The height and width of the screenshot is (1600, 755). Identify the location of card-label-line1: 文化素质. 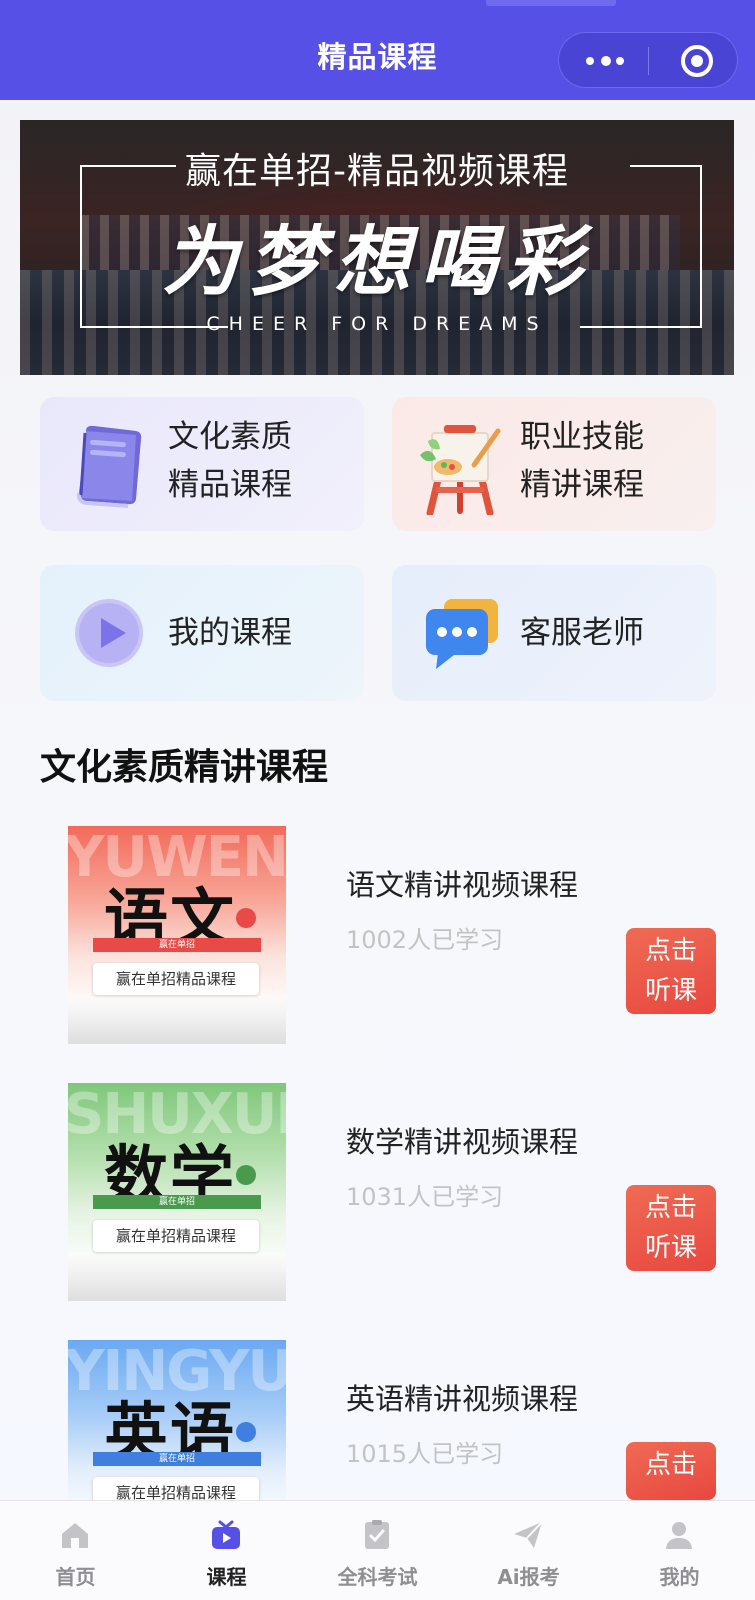
(230, 437).